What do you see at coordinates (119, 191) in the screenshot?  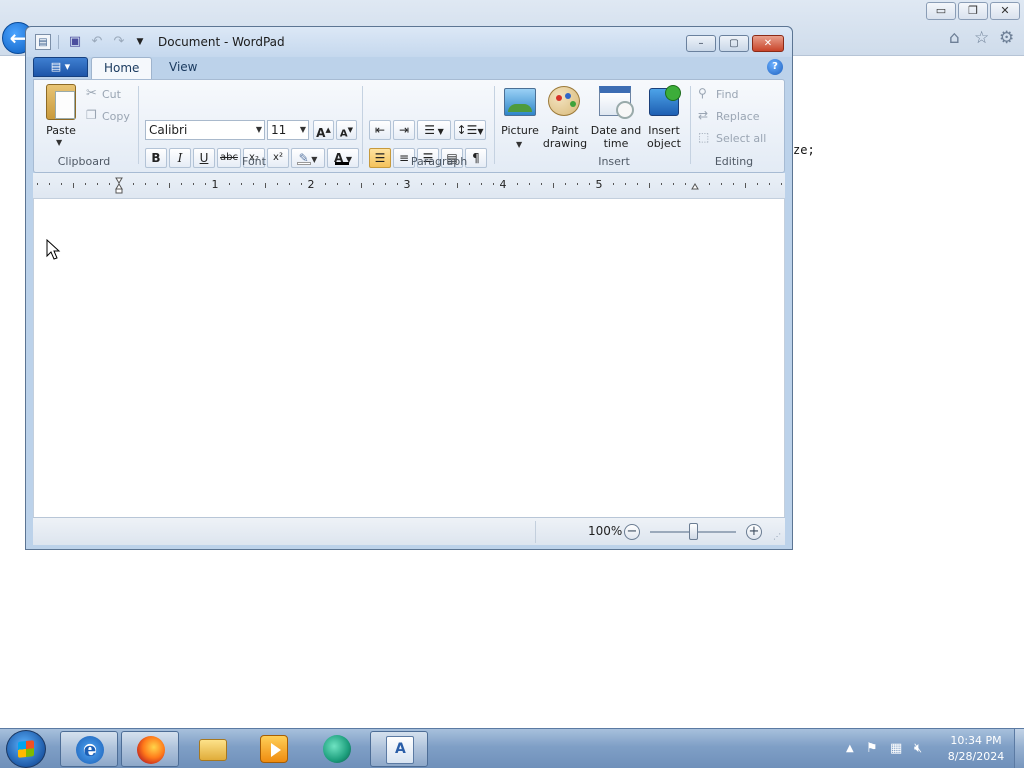 I see `left-margin-marker` at bounding box center [119, 191].